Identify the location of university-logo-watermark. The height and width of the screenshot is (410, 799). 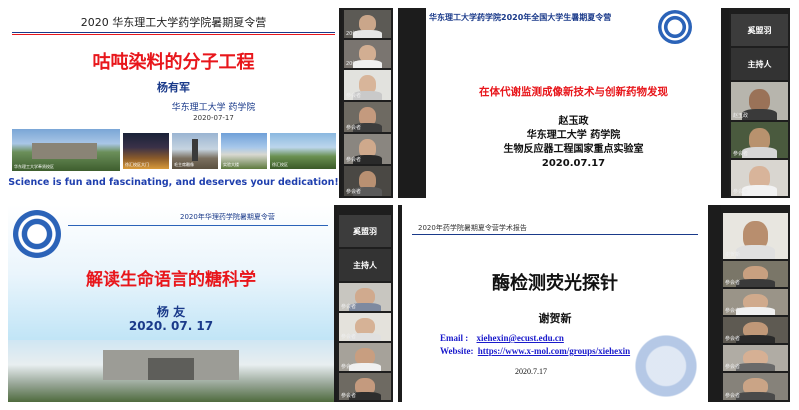
(664, 361).